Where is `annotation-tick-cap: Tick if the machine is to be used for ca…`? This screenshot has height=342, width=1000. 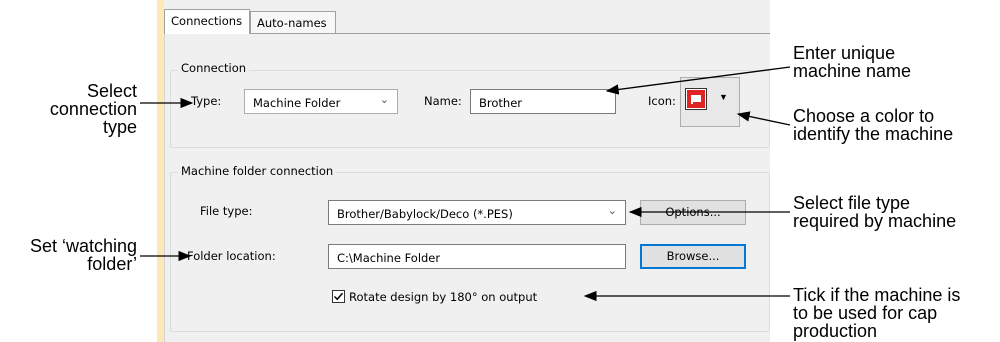 annotation-tick-cap: Tick if the machine is to be used for ca… is located at coordinates (877, 313).